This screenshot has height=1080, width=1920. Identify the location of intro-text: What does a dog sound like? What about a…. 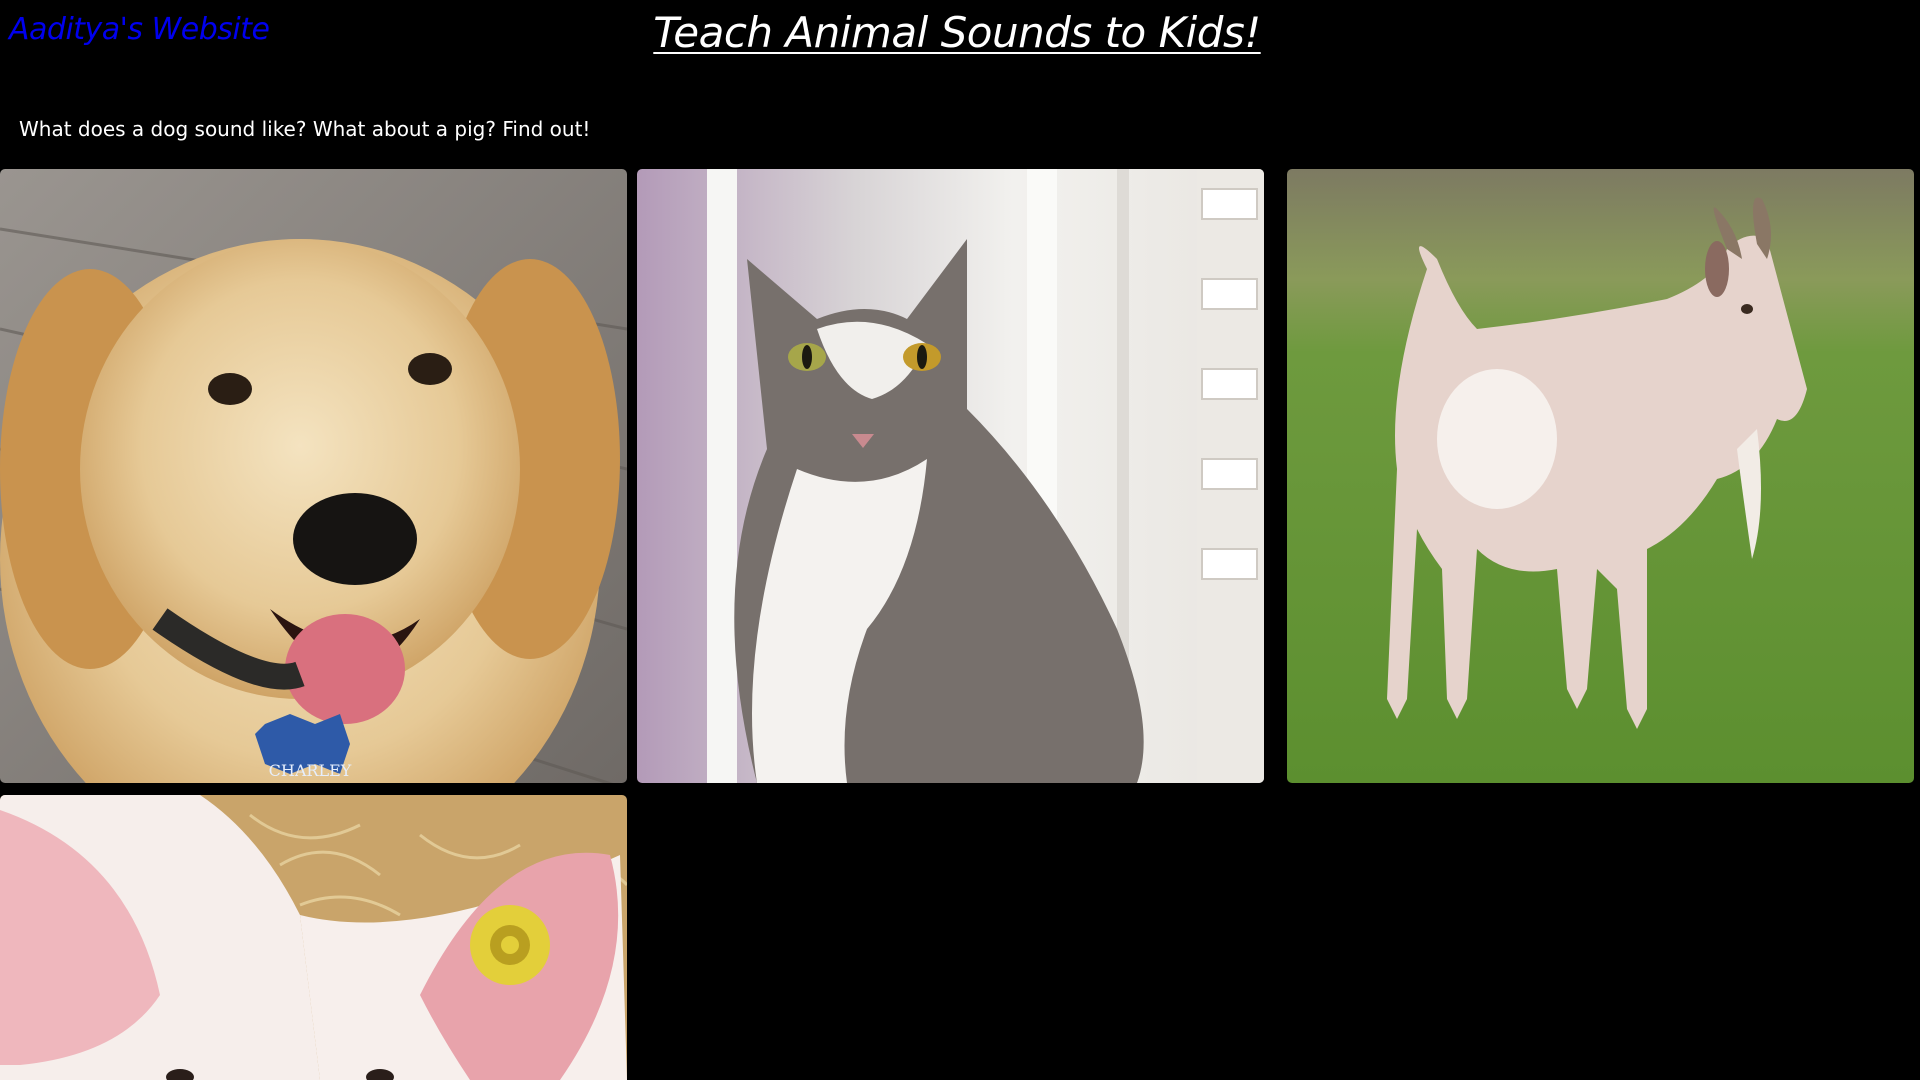
(305, 129).